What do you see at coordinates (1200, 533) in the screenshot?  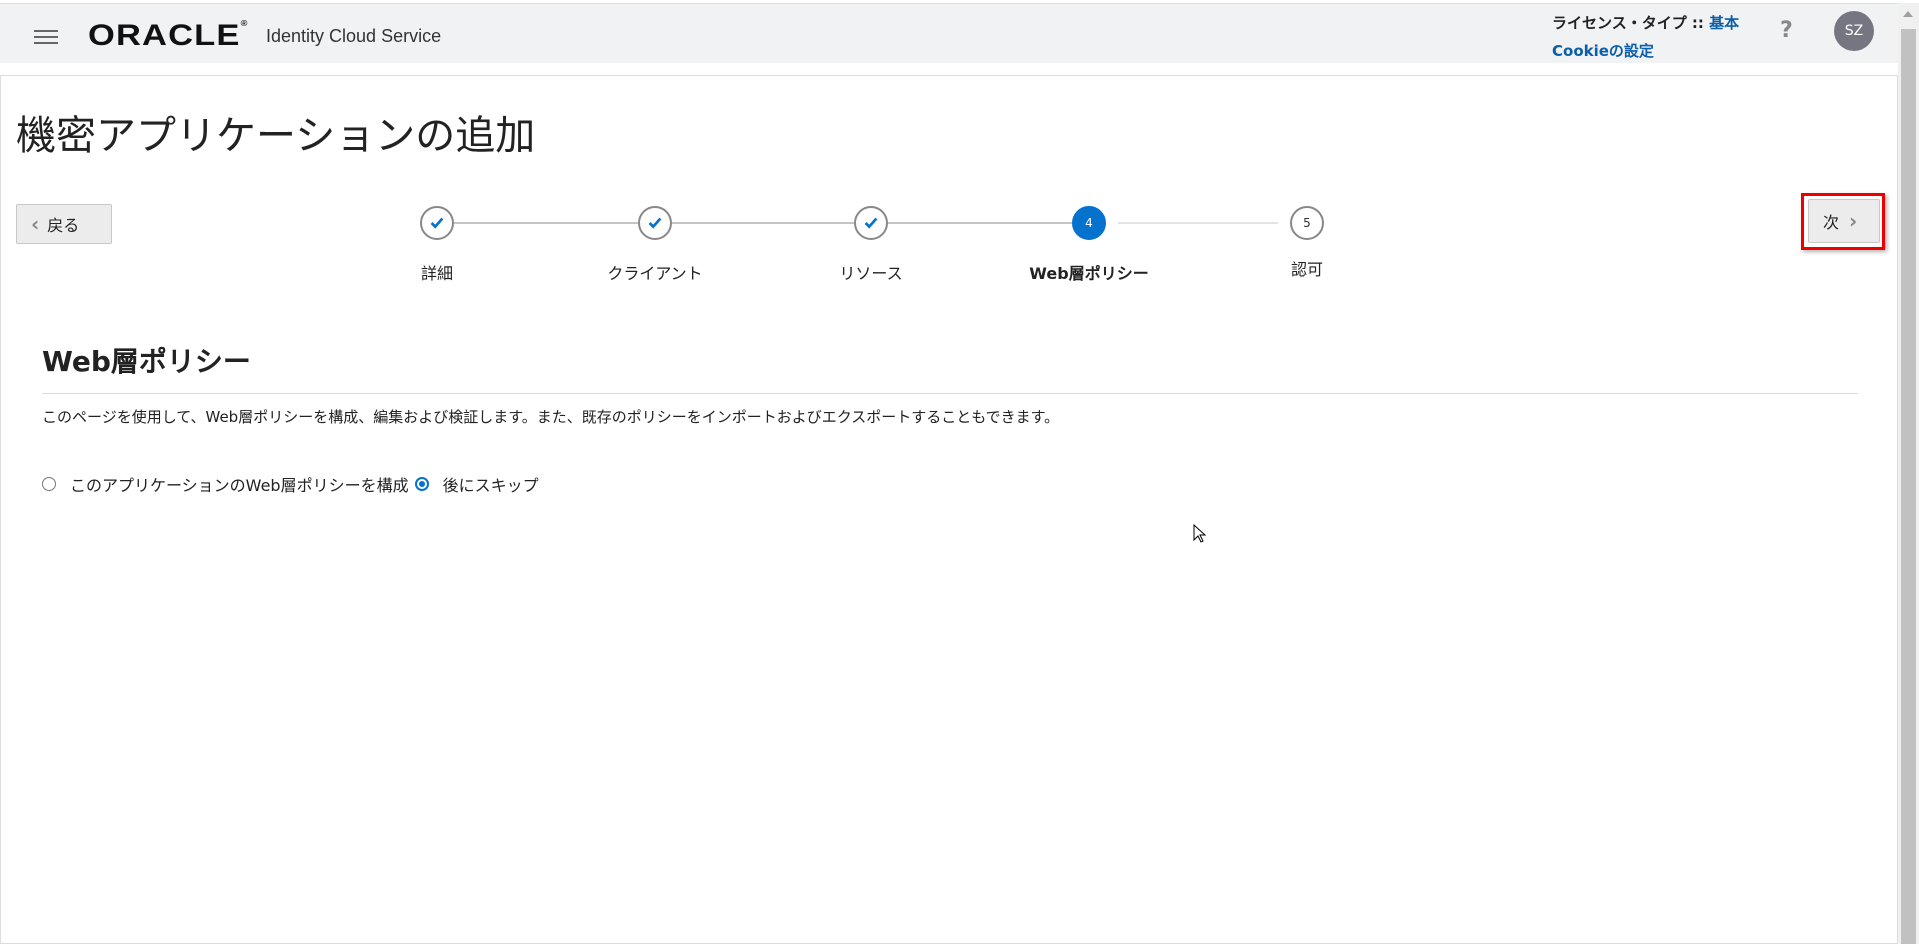 I see `mouse-cursor-icon` at bounding box center [1200, 533].